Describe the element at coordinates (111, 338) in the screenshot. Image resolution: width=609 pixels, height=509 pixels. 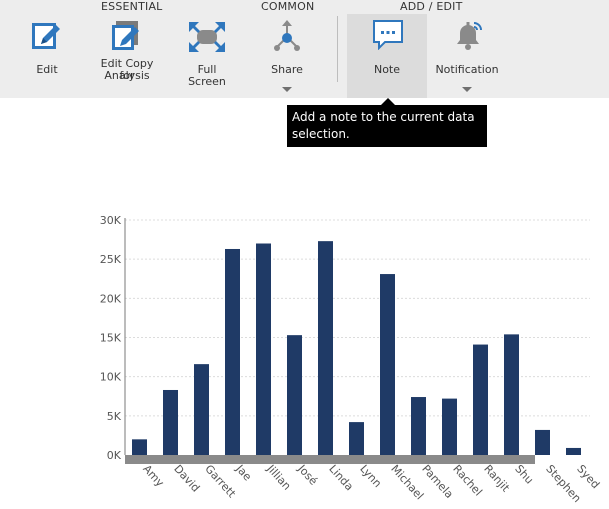
I see `y-tick-label: 15K` at that location.